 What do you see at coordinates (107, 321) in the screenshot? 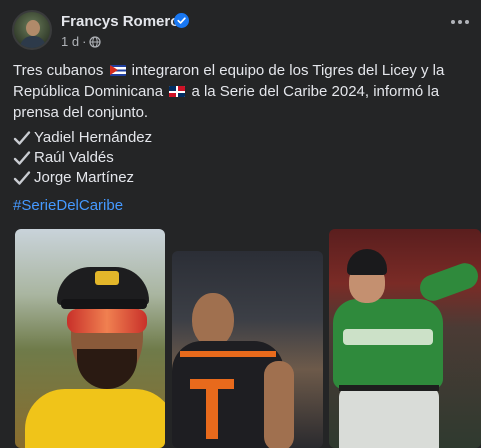
I see `player-sunglasses` at bounding box center [107, 321].